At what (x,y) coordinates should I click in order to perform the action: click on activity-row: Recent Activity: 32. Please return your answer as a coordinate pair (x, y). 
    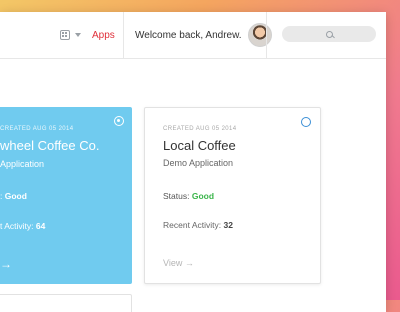
    Looking at the image, I should click on (198, 225).